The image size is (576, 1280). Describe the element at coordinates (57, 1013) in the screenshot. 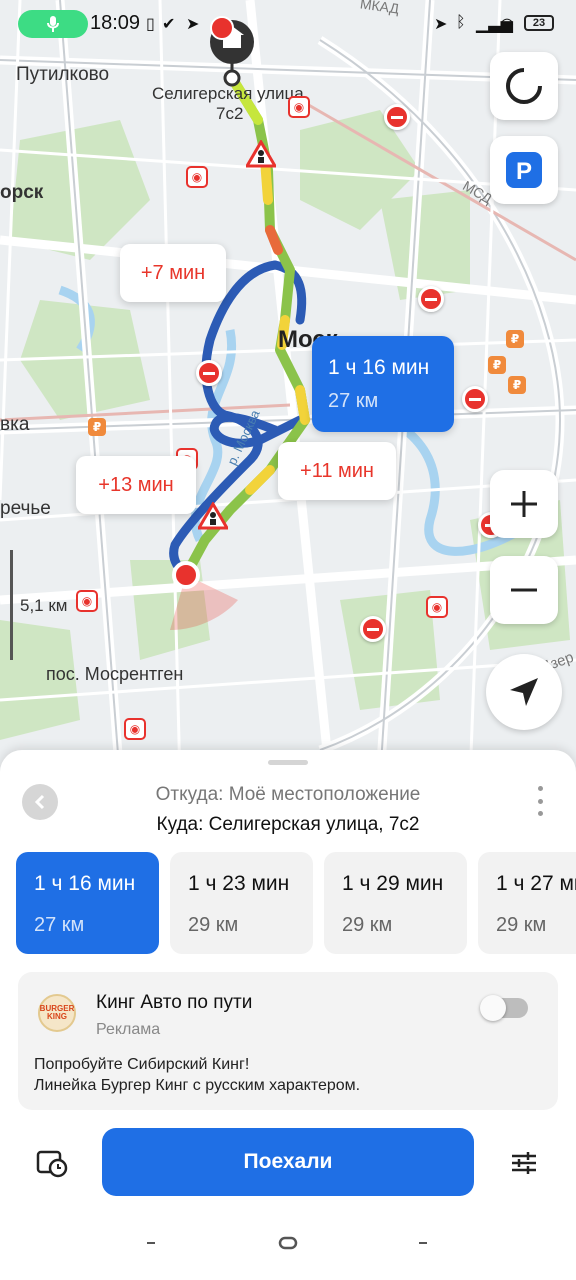

I see `burger-king-logo: BURGER KING` at that location.